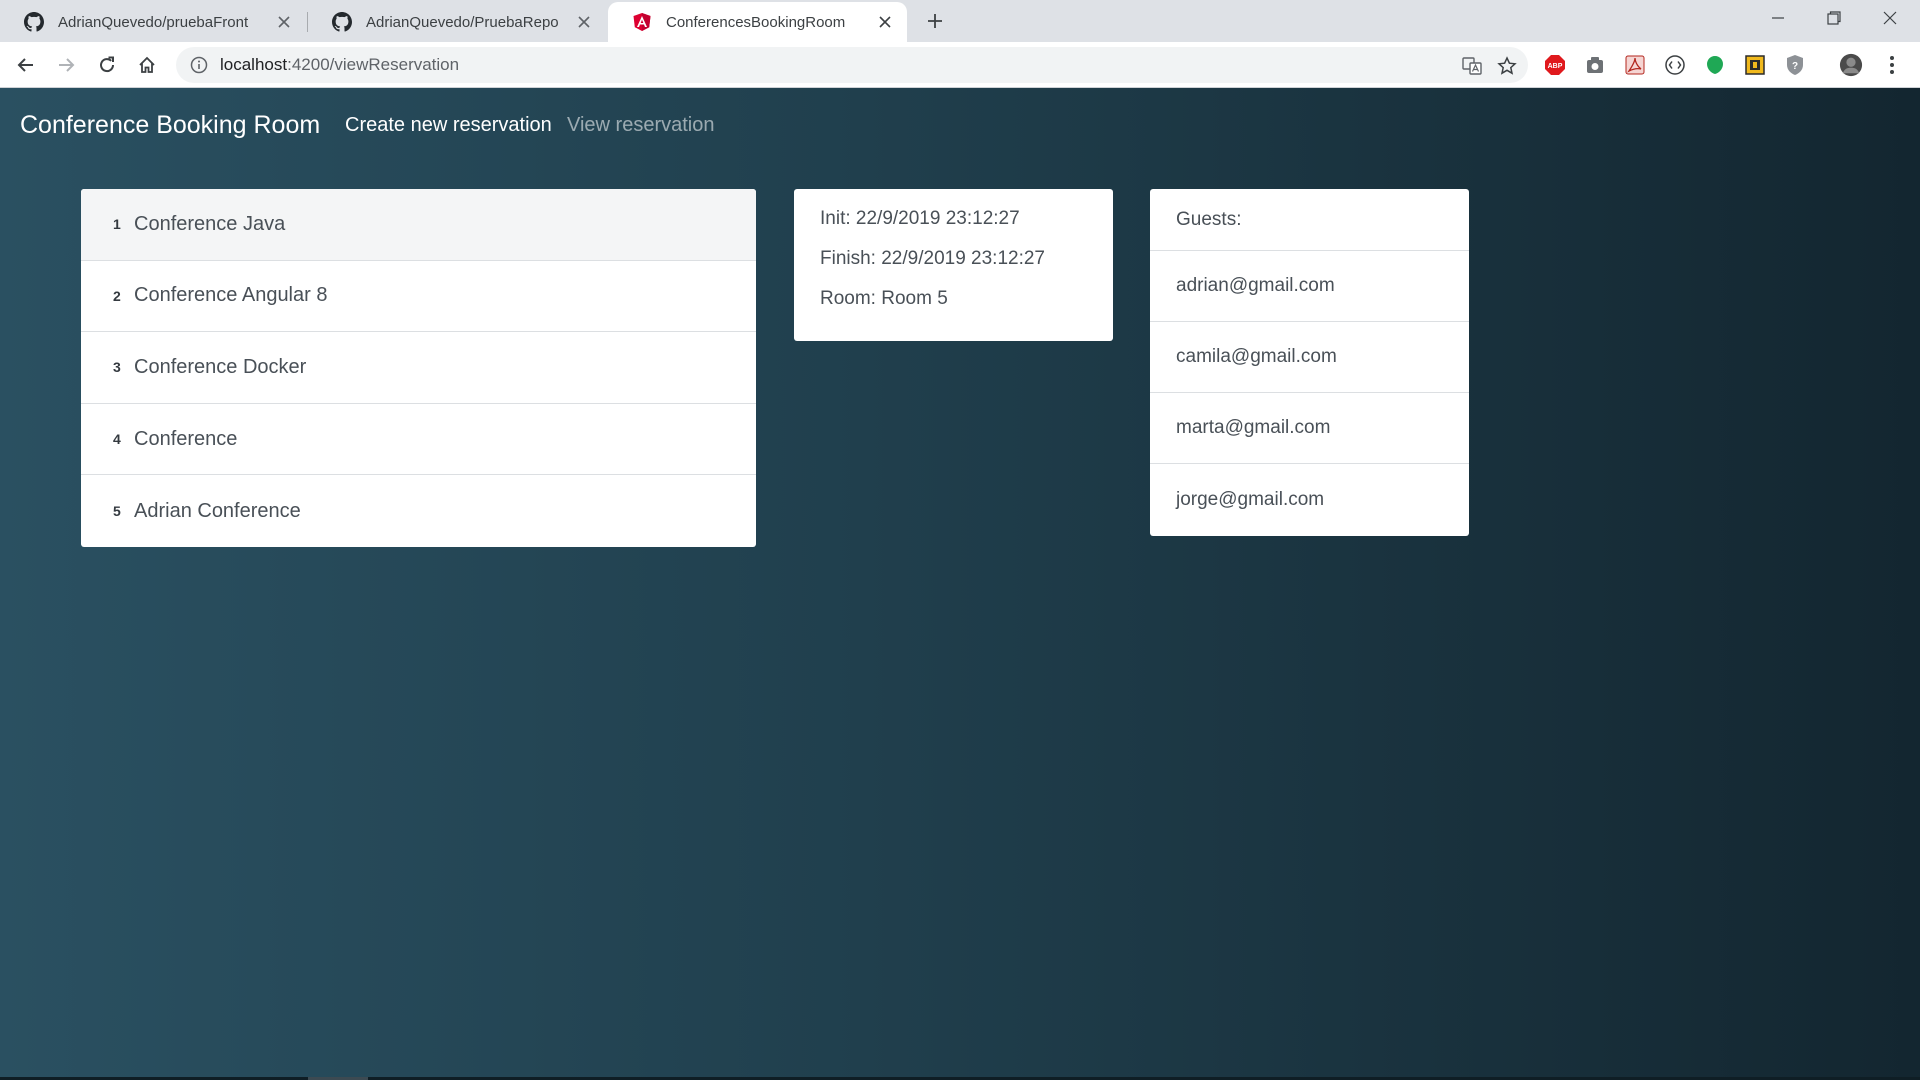 This screenshot has height=1080, width=1920. Describe the element at coordinates (1778, 18) in the screenshot. I see `minimize-button` at that location.